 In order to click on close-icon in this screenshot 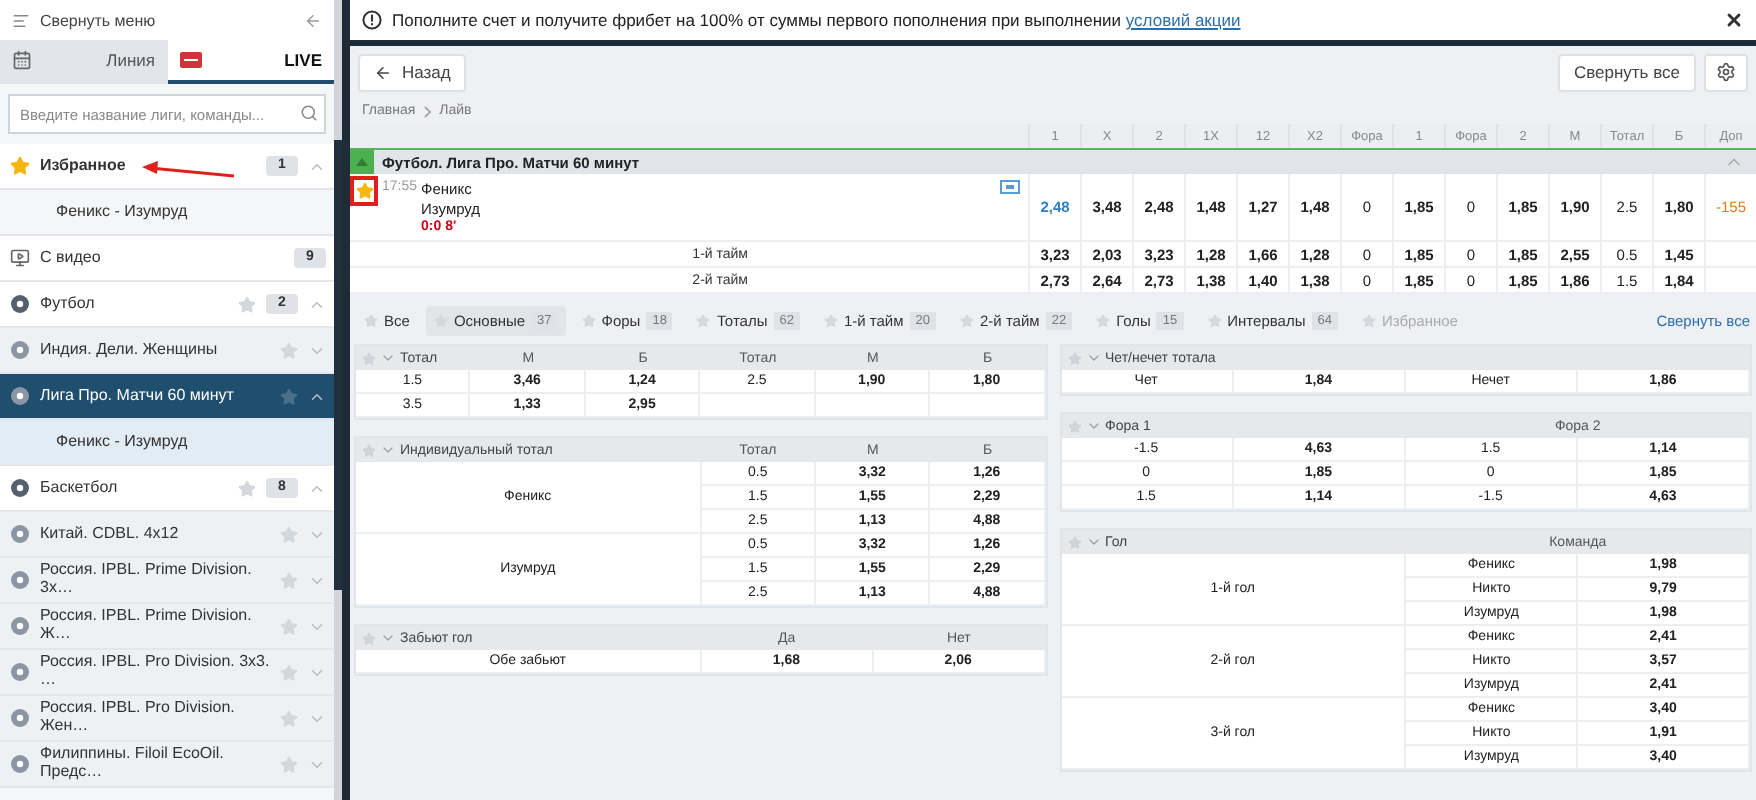, I will do `click(1734, 20)`.